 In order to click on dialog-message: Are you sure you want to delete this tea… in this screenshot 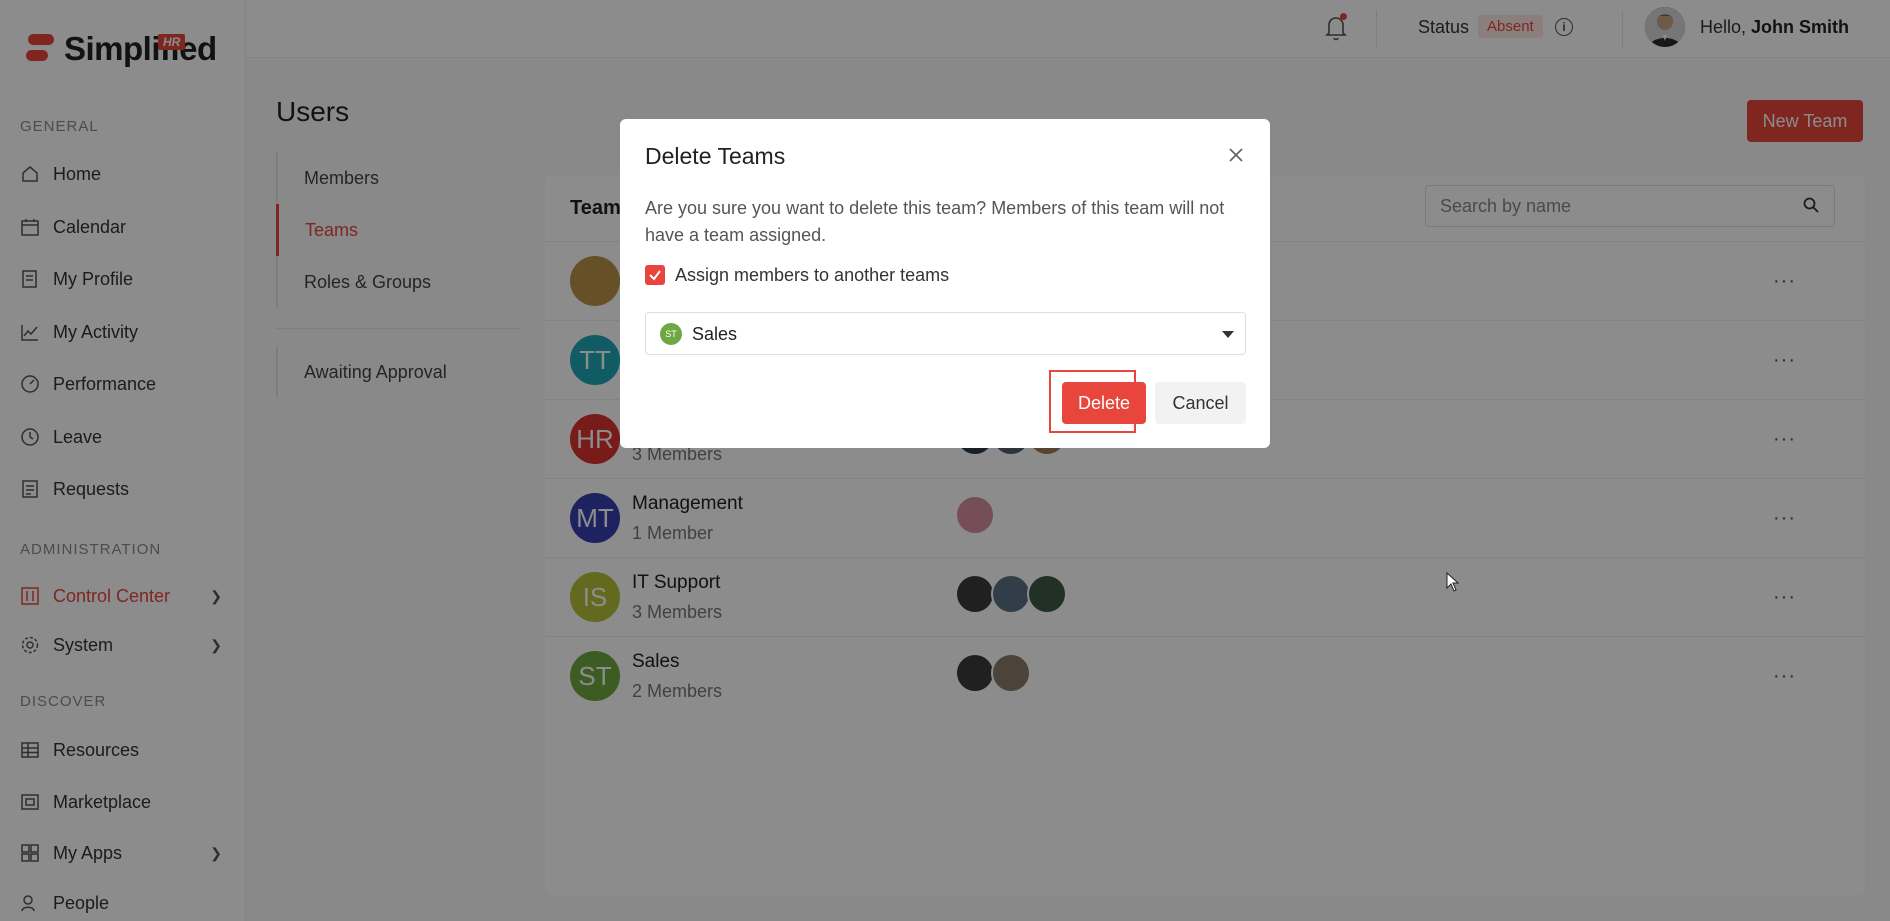, I will do `click(935, 221)`.